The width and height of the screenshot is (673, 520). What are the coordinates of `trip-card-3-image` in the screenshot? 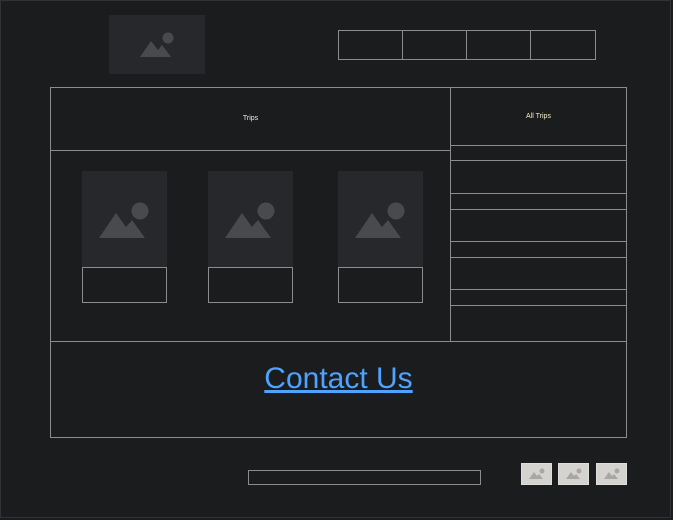 It's located at (380, 219).